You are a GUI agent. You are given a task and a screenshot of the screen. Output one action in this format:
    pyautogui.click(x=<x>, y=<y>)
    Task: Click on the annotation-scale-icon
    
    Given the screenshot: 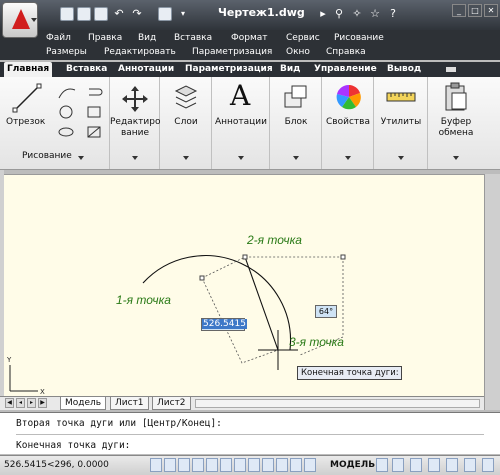 What is the action you would take?
    pyautogui.click(x=398, y=465)
    